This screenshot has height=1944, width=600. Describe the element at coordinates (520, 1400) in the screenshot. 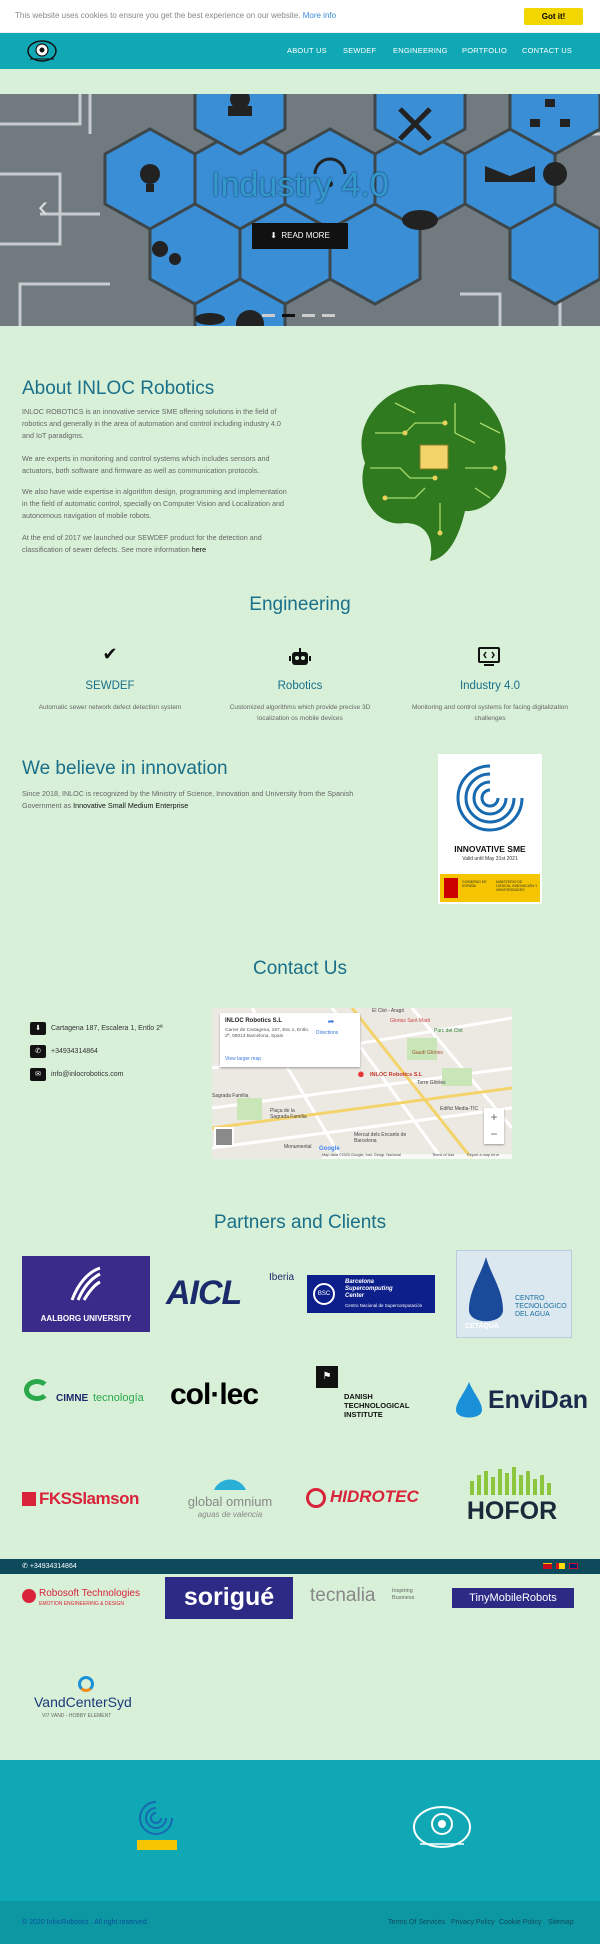

I see `partner-logo-envidan: EnviDan` at that location.